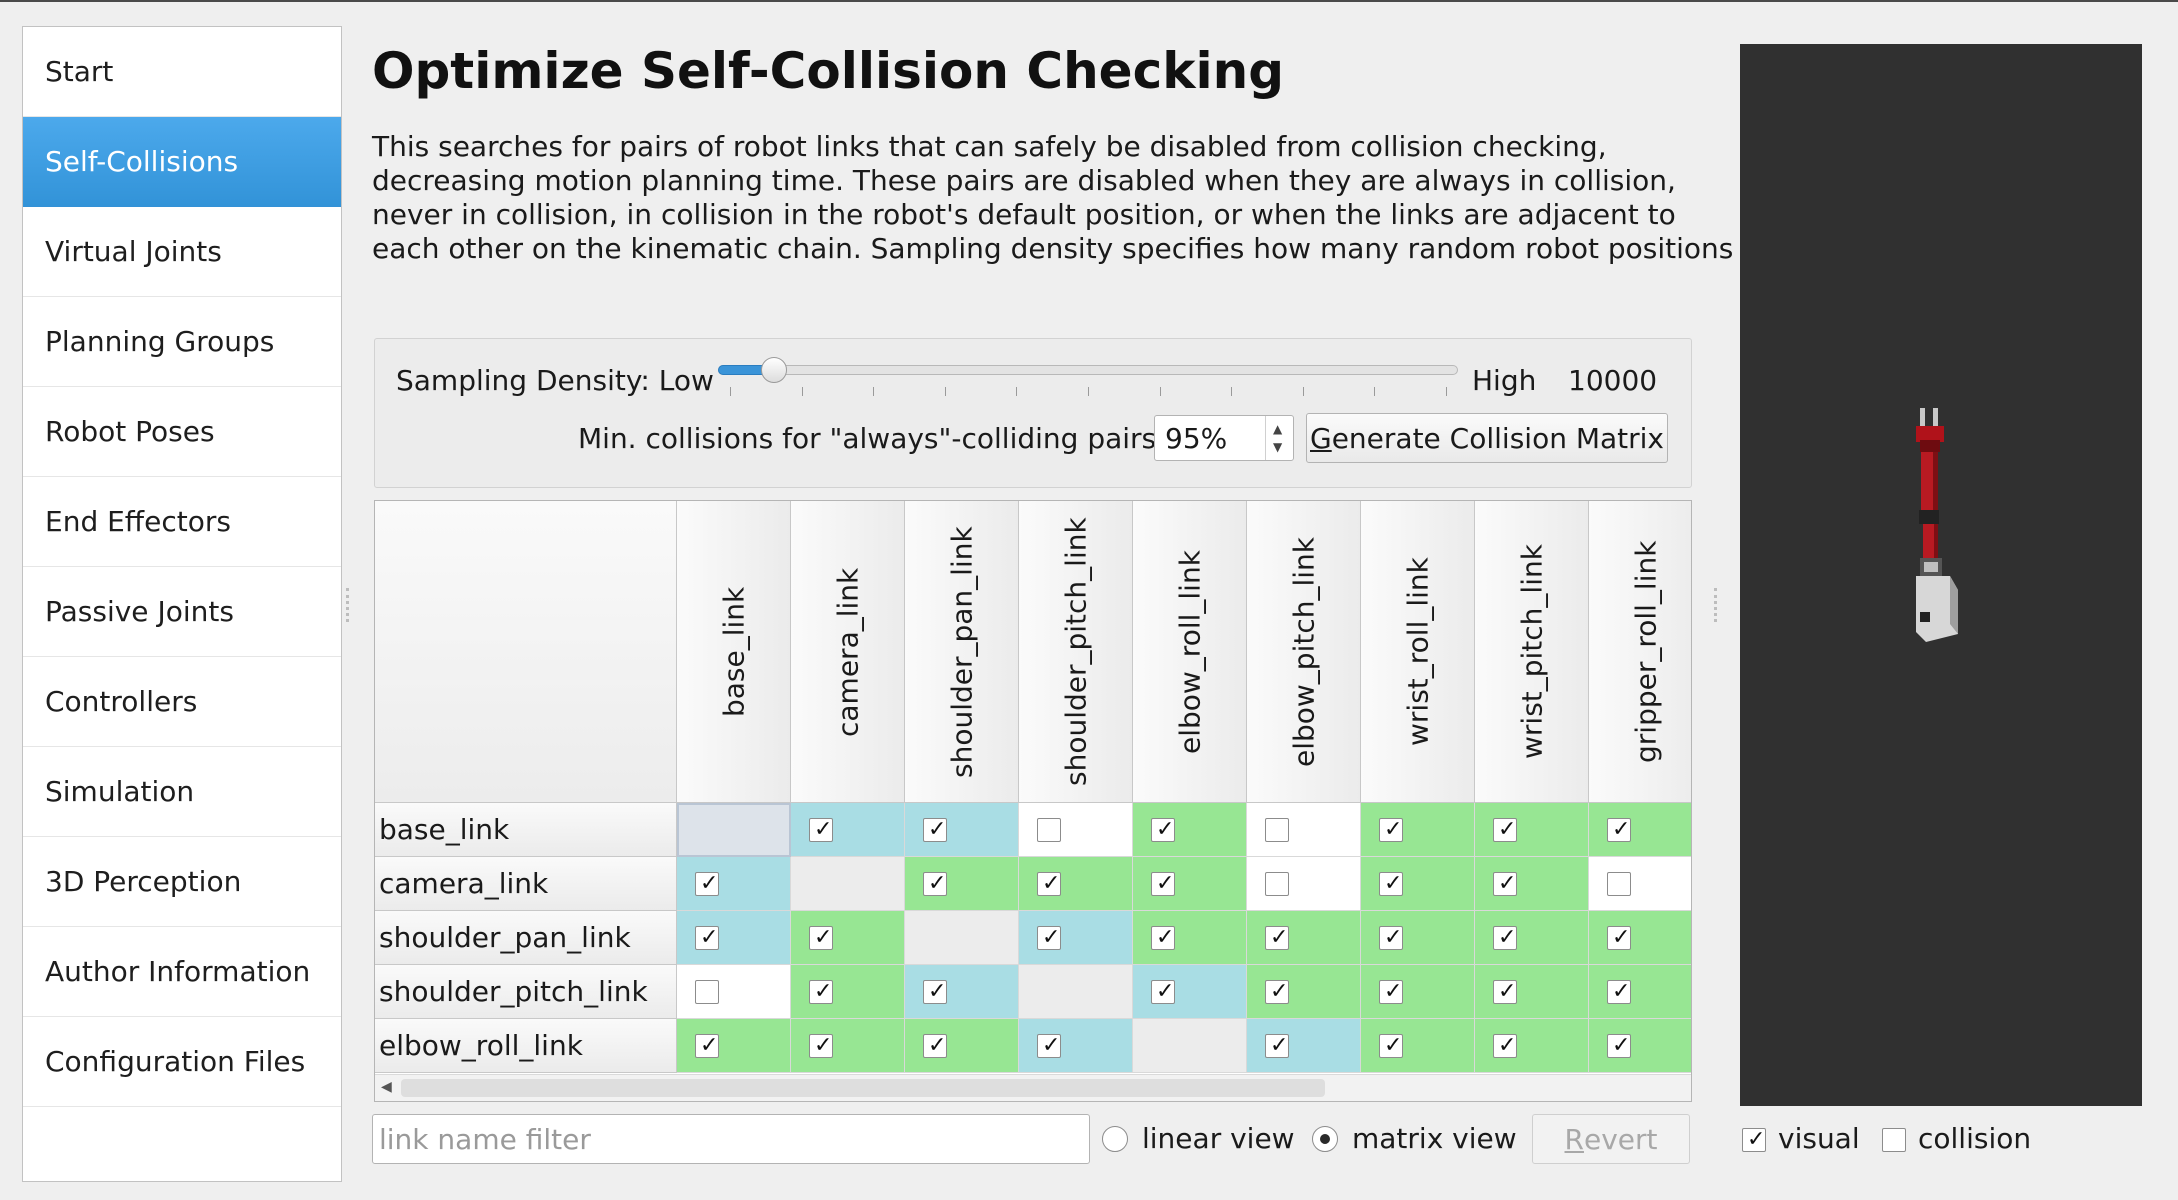 Image resolution: width=2178 pixels, height=1200 pixels. I want to click on right-splitter-handle, so click(1715, 605).